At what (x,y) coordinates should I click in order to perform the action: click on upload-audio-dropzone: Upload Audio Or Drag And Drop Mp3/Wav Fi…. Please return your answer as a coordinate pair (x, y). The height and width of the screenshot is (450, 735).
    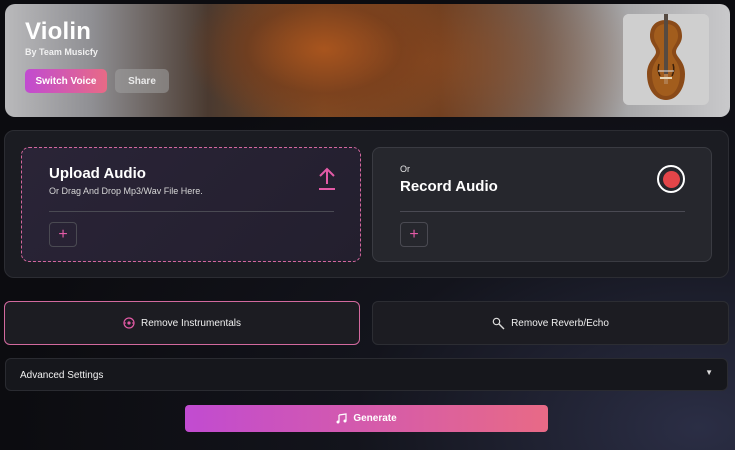
    Looking at the image, I should click on (191, 204).